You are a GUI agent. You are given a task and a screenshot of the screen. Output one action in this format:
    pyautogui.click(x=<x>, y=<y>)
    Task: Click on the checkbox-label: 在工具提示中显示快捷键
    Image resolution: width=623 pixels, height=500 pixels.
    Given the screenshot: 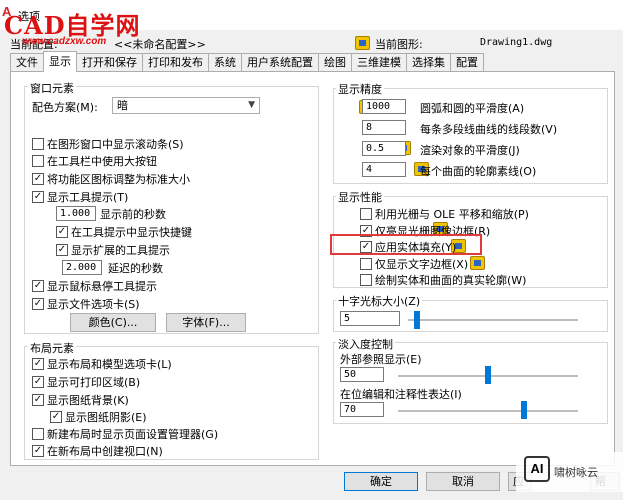 What is the action you would take?
    pyautogui.click(x=131, y=232)
    